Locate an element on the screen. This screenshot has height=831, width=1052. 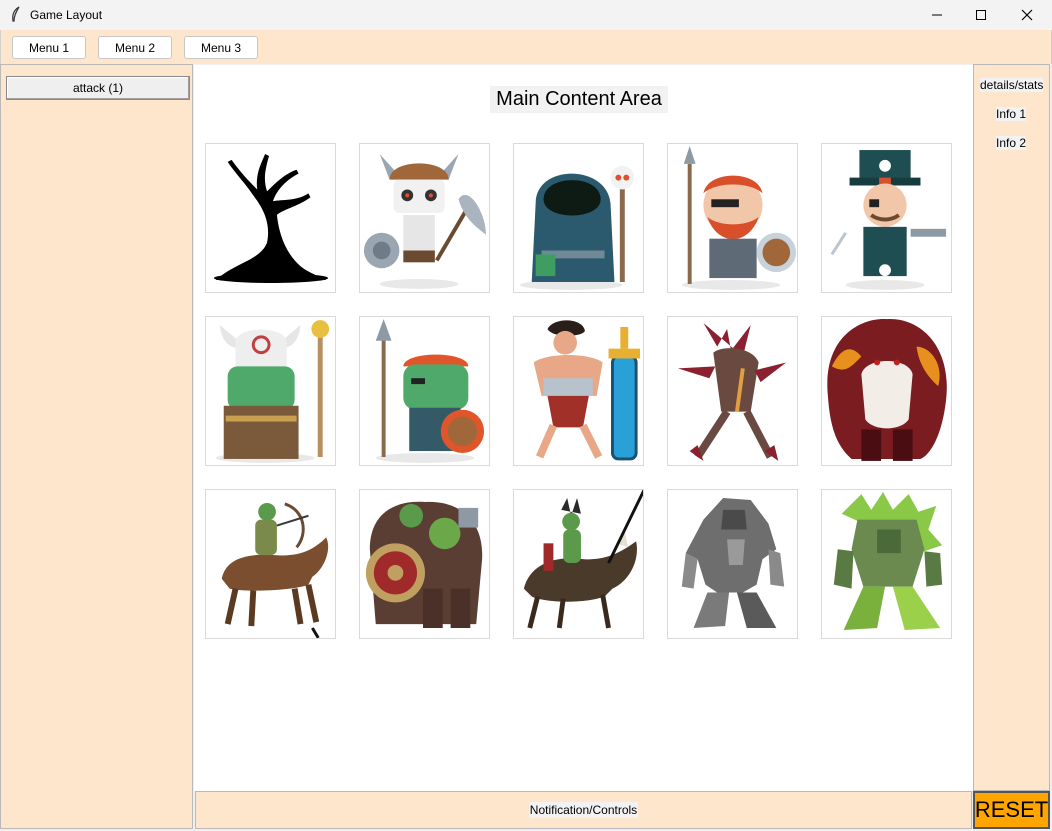
goblin-boar-rider-image is located at coordinates (583, 559).